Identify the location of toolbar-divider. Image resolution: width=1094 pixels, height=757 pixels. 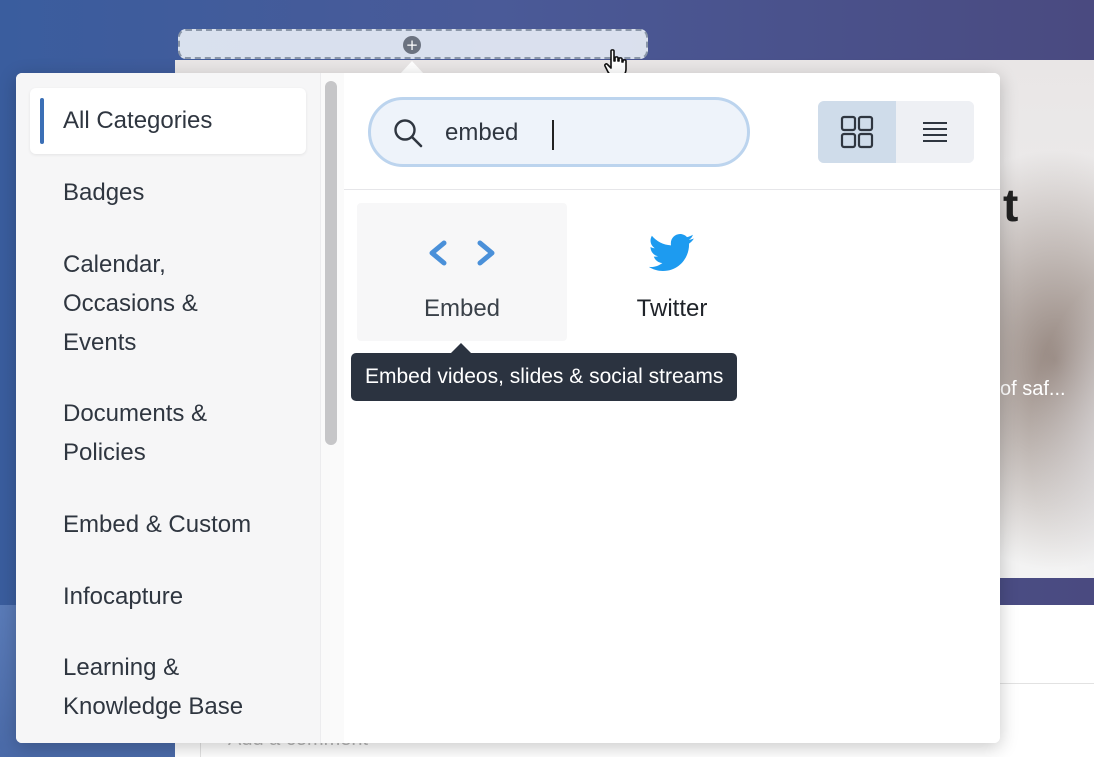
(672, 189).